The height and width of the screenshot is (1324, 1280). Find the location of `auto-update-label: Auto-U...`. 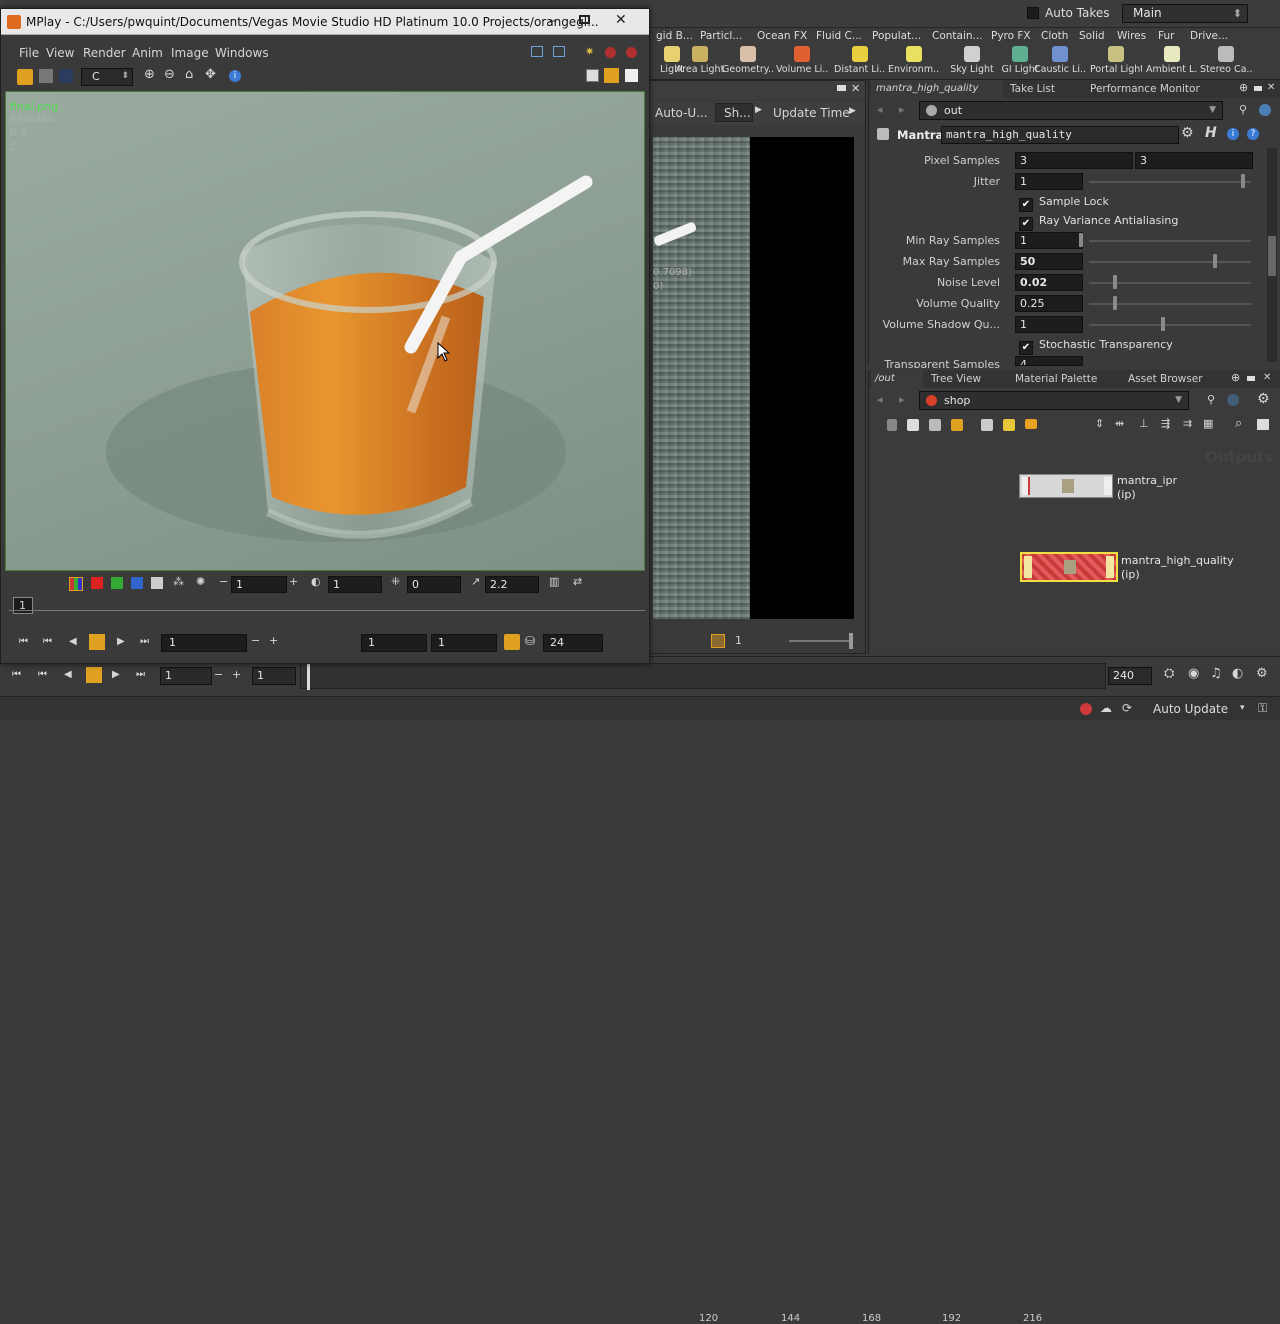

auto-update-label: Auto-U... is located at coordinates (681, 113).